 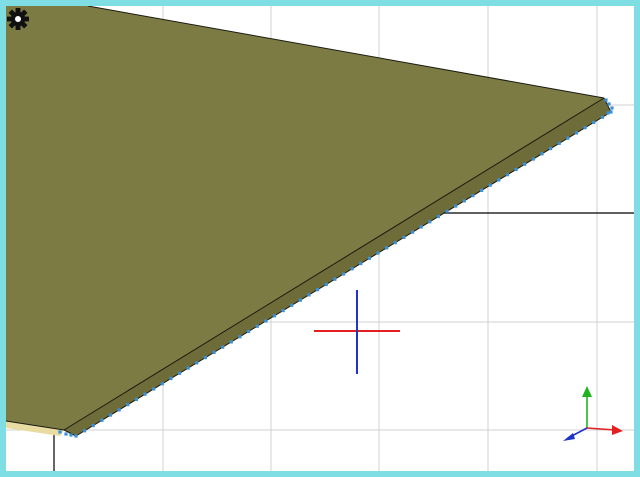 I want to click on crosshair-icon, so click(x=357, y=332).